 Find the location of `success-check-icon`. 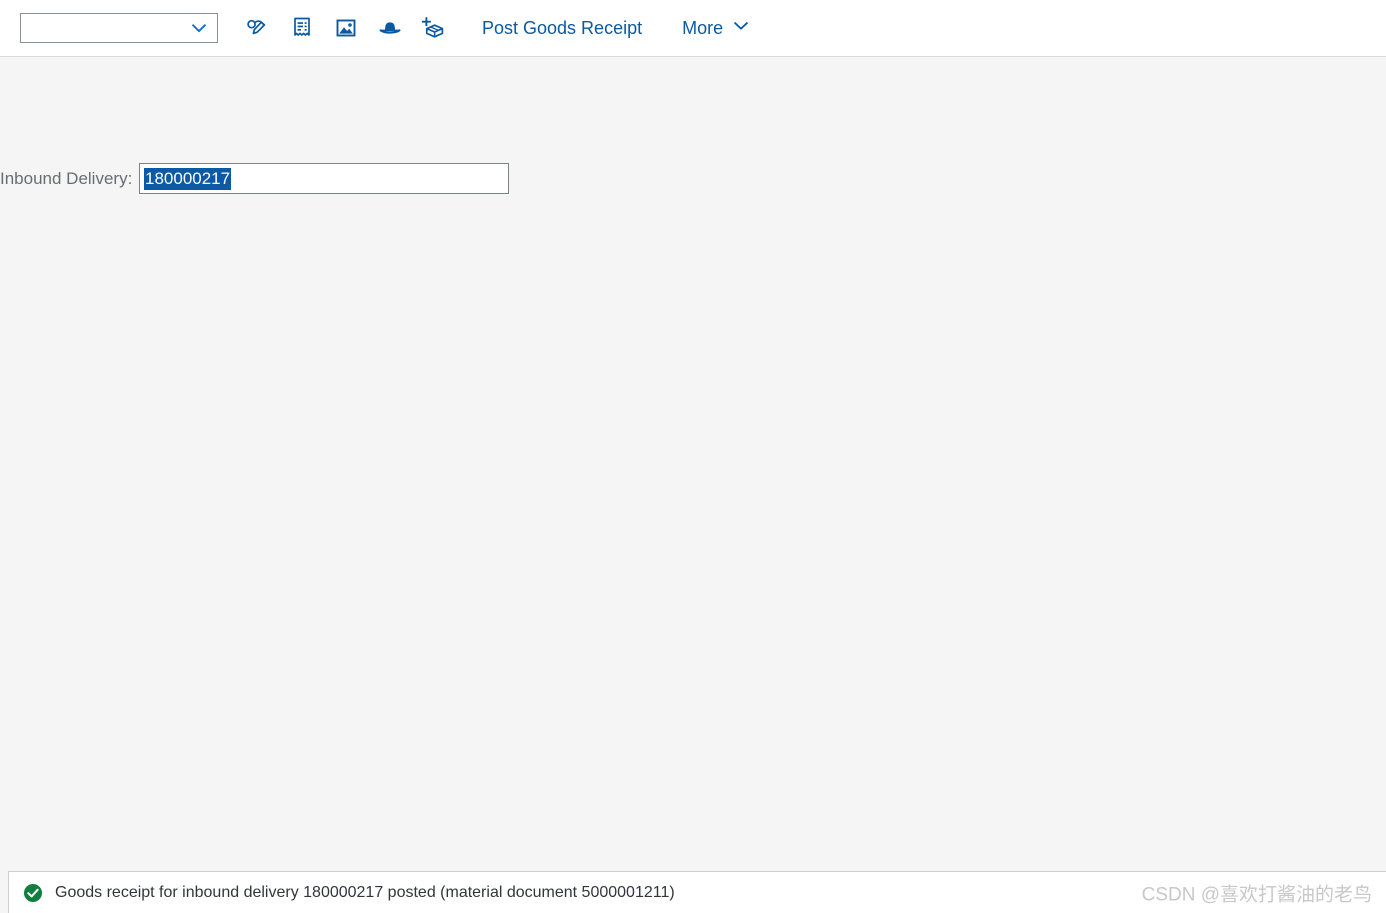

success-check-icon is located at coordinates (33, 893).